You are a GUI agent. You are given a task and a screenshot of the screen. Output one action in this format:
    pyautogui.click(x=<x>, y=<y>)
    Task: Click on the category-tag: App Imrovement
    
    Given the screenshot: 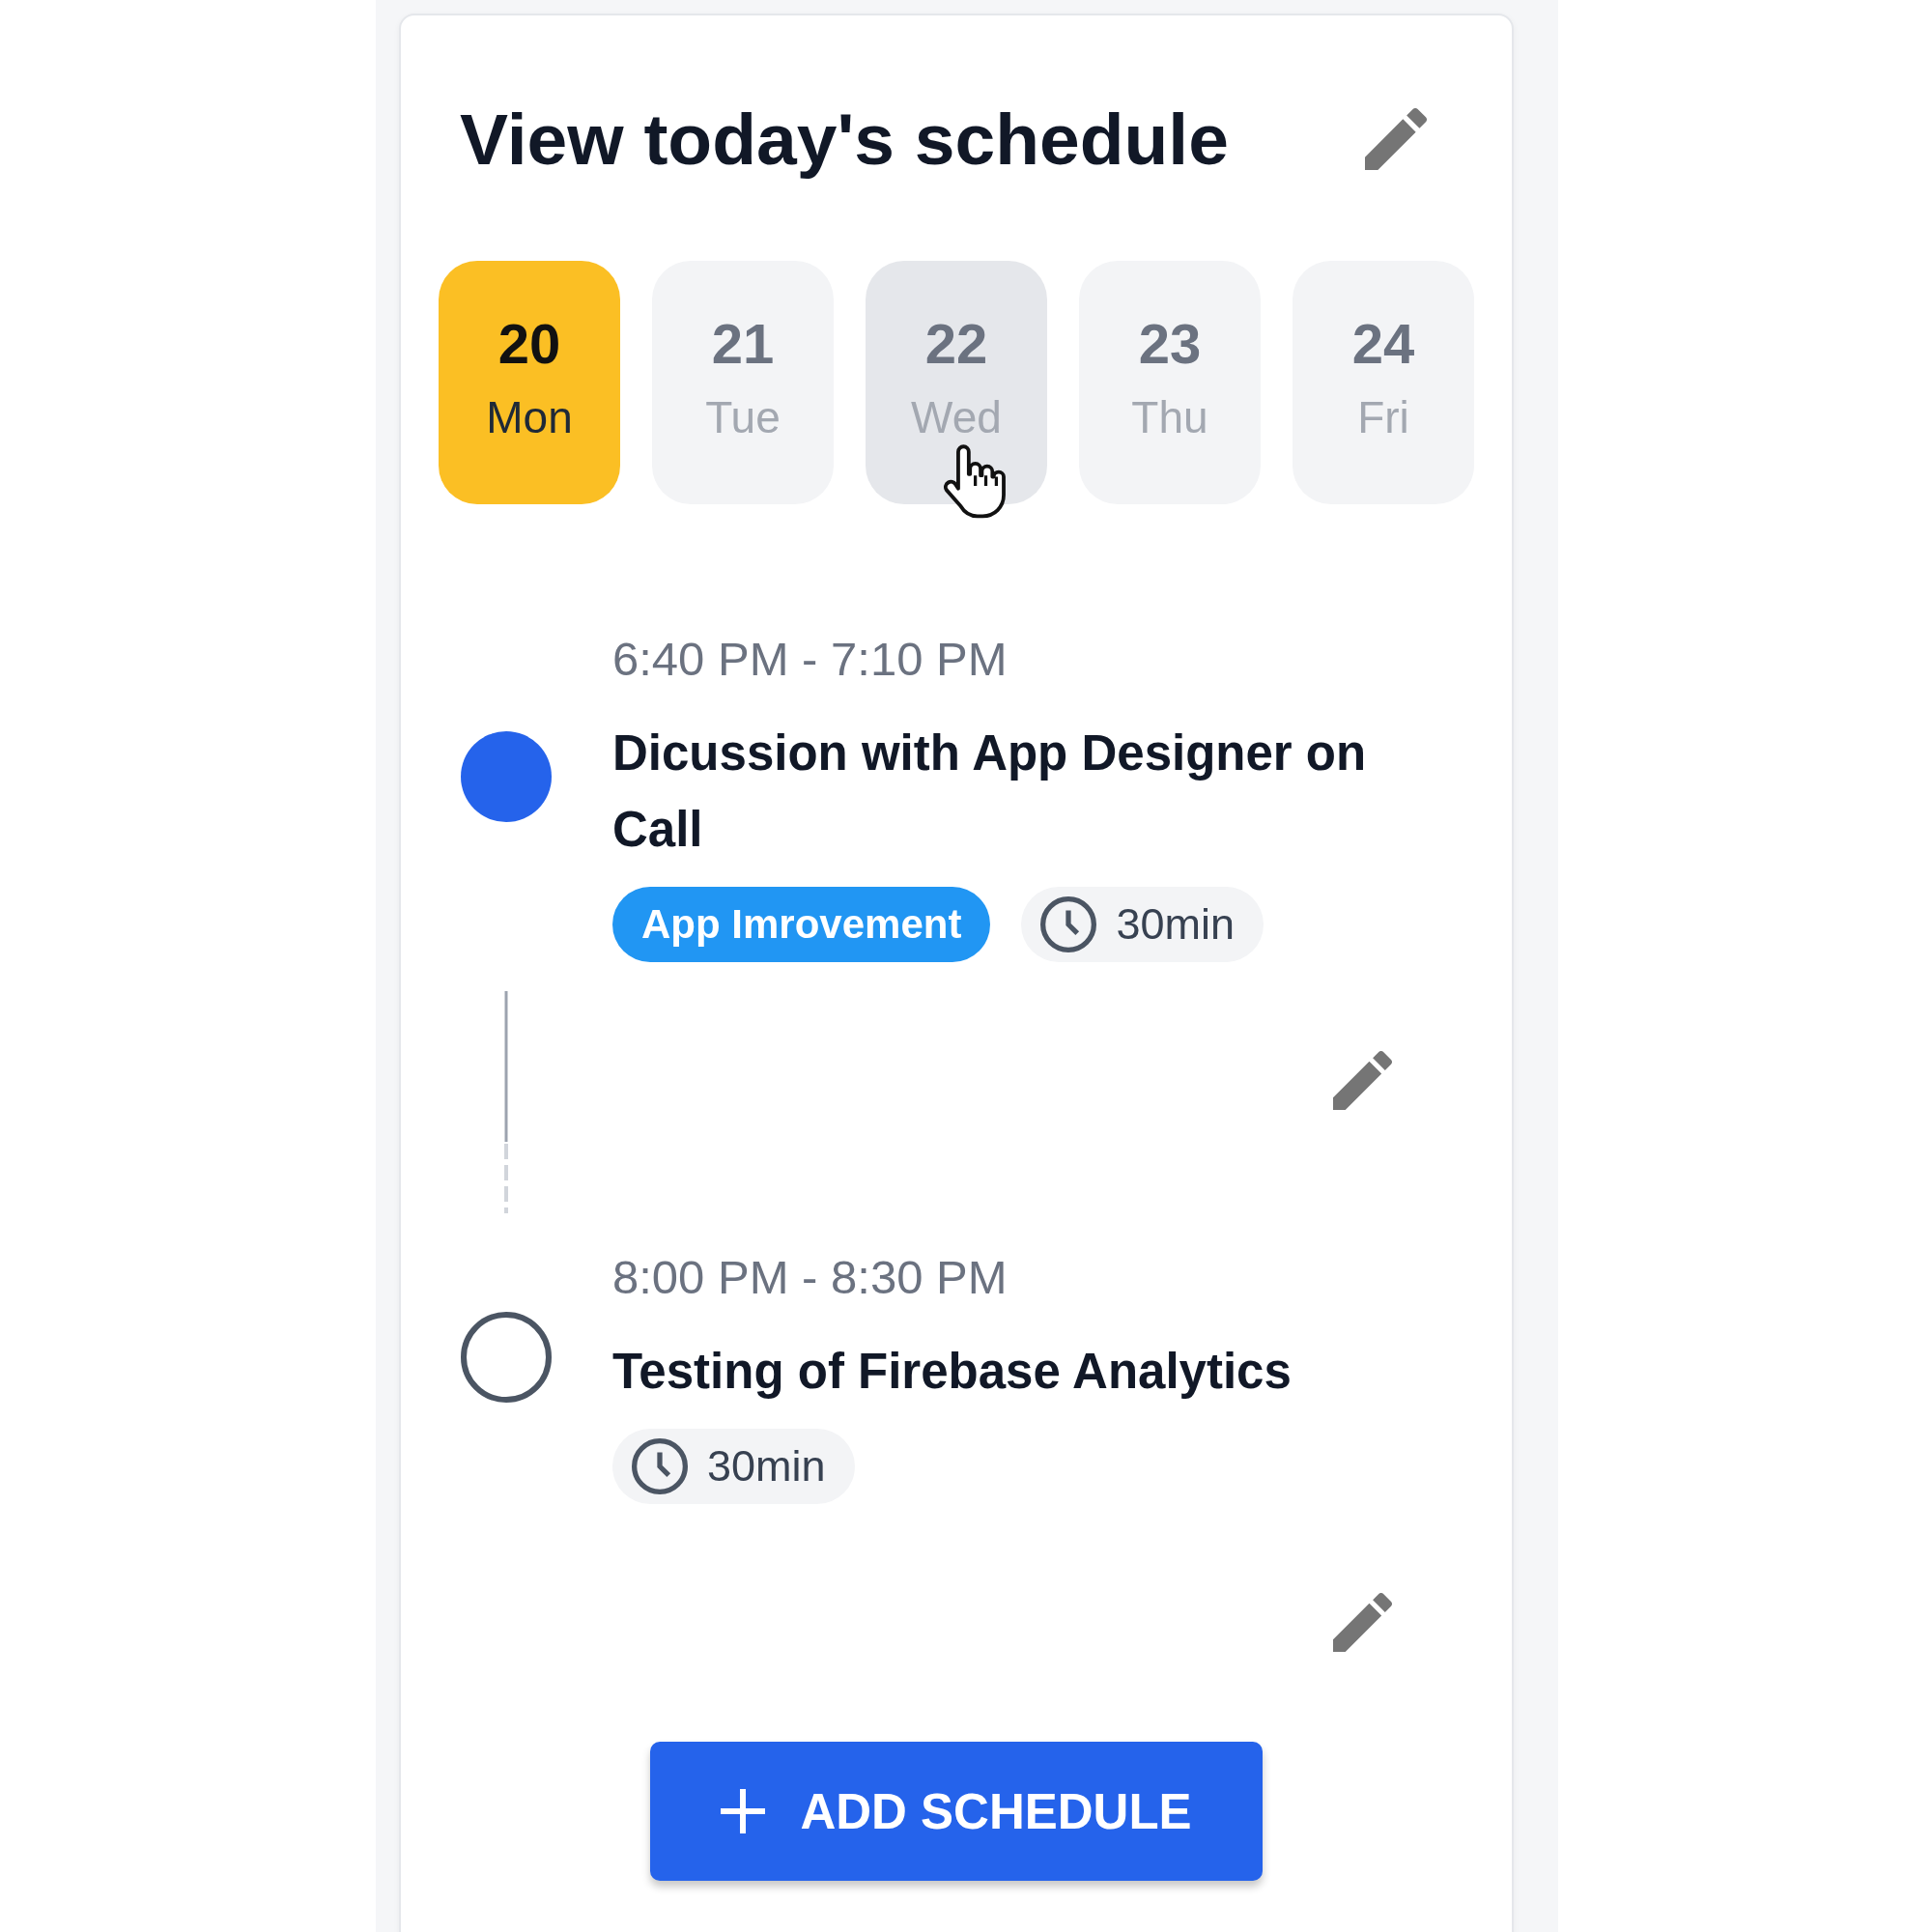 What is the action you would take?
    pyautogui.click(x=801, y=924)
    